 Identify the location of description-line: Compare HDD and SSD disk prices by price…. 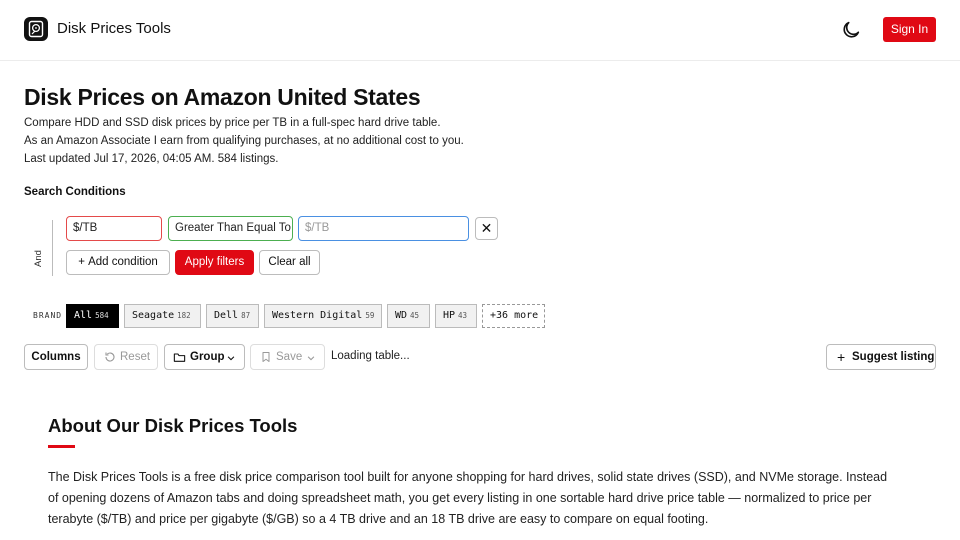
(232, 123).